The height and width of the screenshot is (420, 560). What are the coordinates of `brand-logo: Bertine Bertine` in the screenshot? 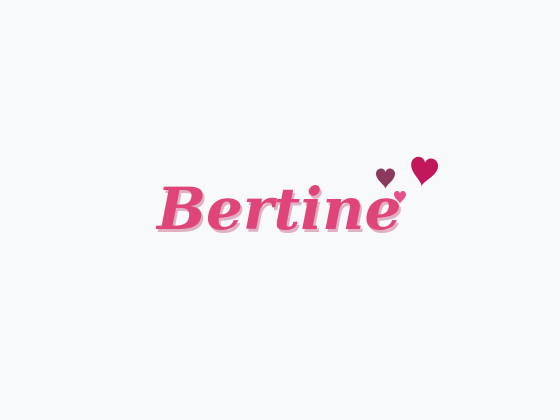 It's located at (300, 200).